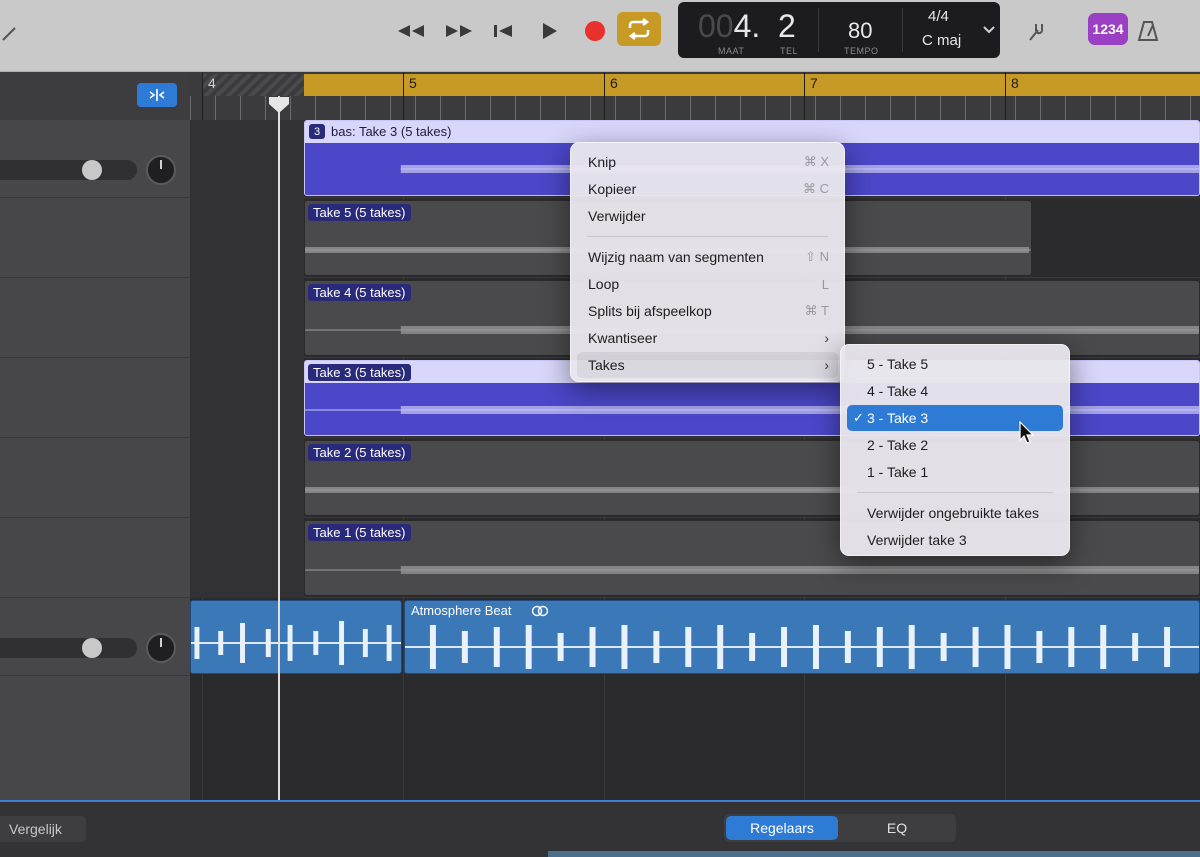 The width and height of the screenshot is (1200, 857). Describe the element at coordinates (614, 83) in the screenshot. I see `bar-number: 6` at that location.